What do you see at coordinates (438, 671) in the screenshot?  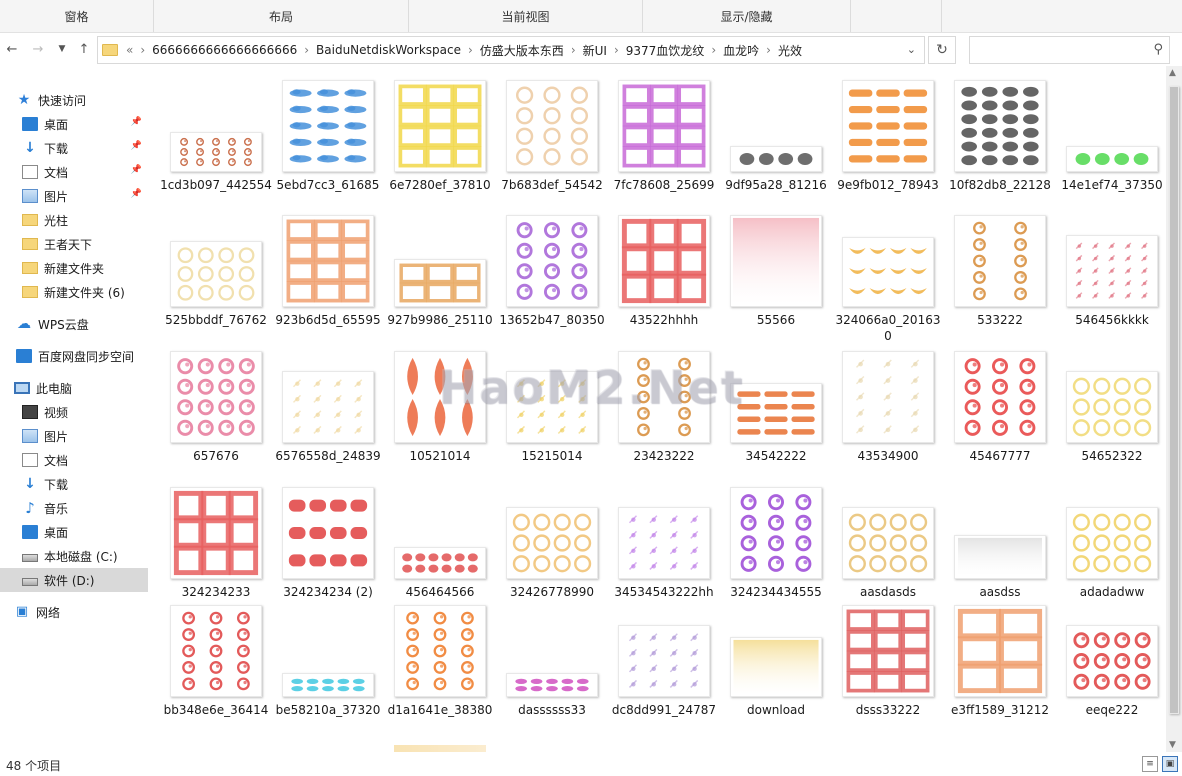 I see `file-item: d1a1641e_38380` at bounding box center [438, 671].